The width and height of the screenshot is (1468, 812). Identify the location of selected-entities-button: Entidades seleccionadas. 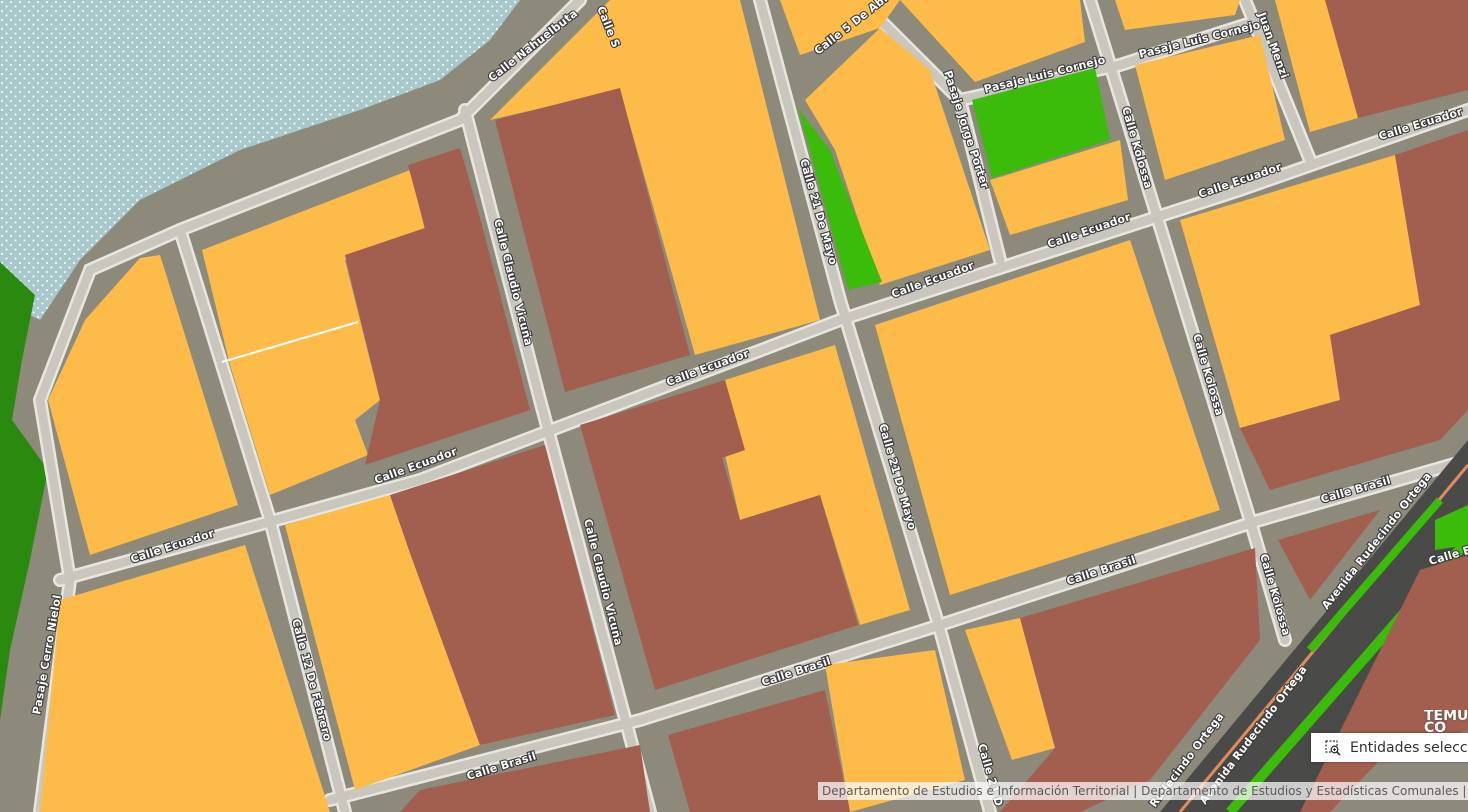
(1389, 747).